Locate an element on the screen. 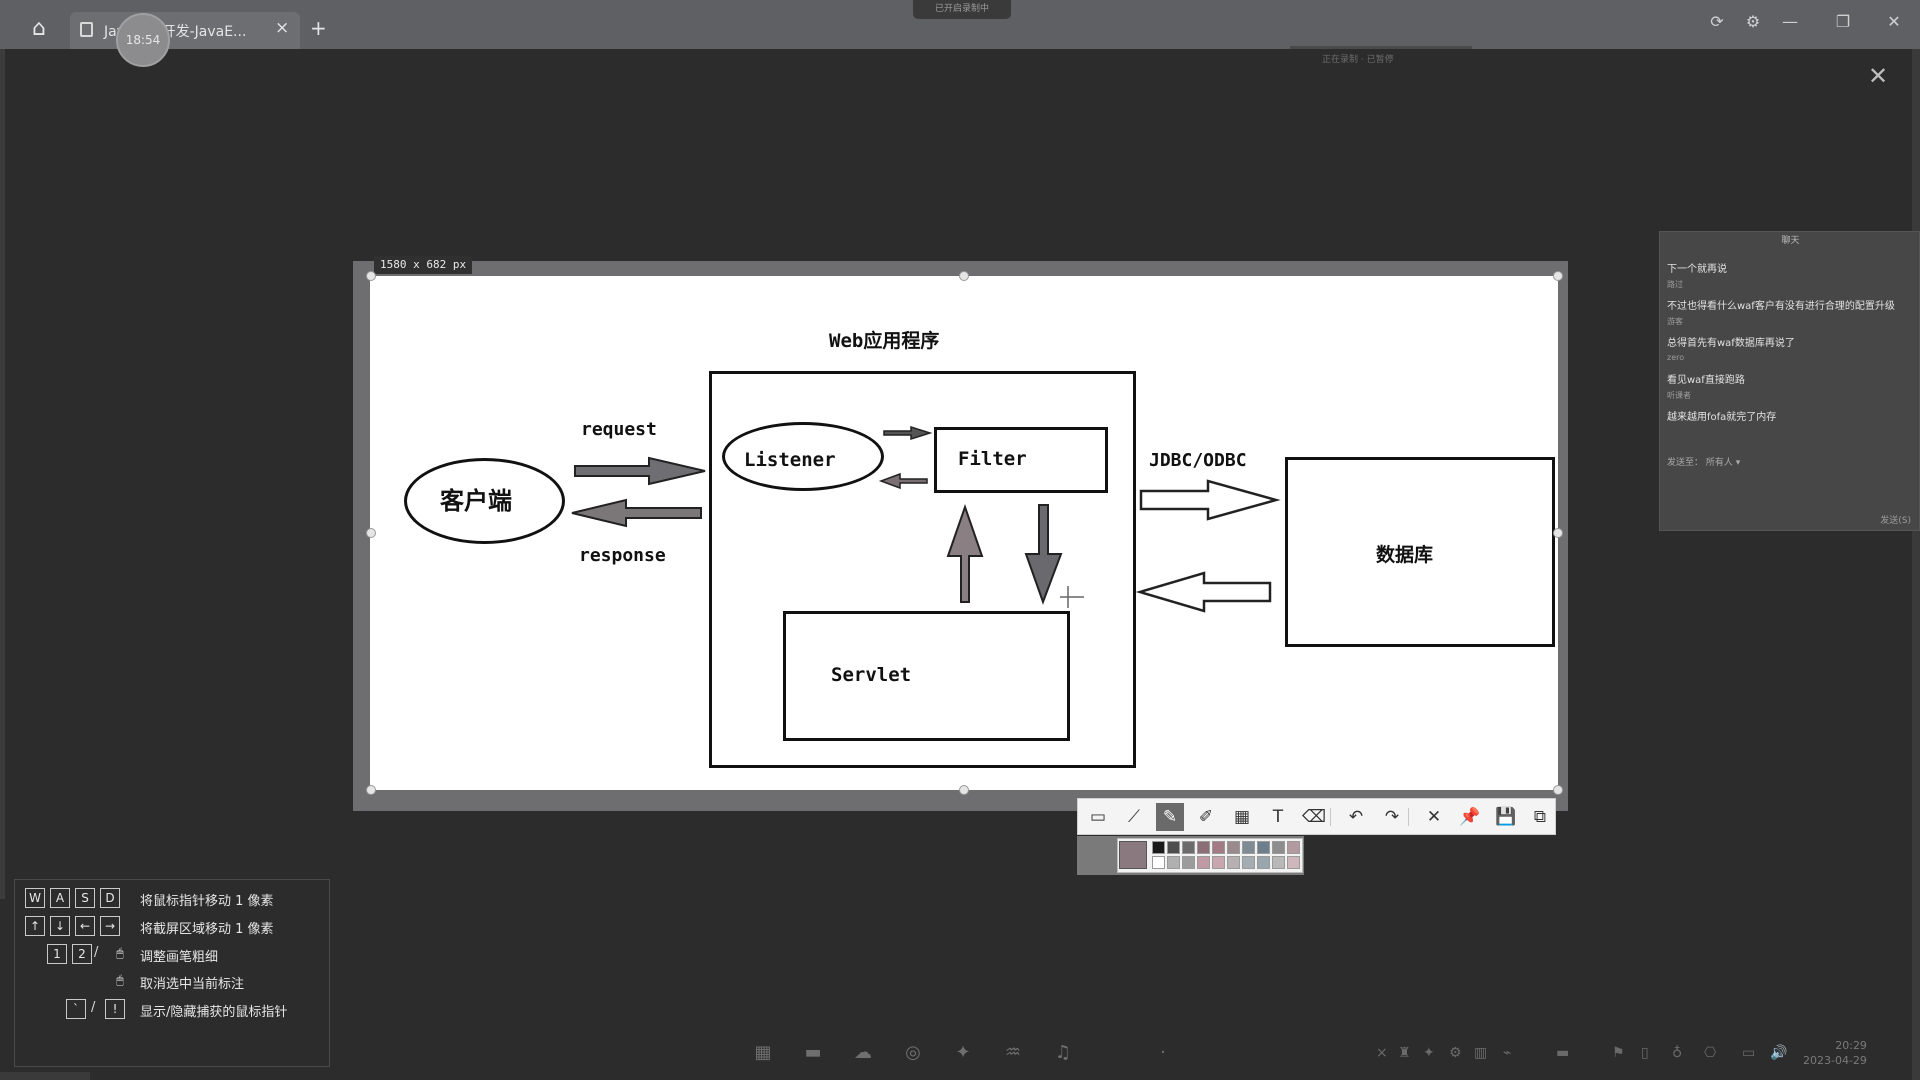 This screenshot has height=1080, width=1920. tray-icon: ♁ is located at coordinates (1677, 1053).